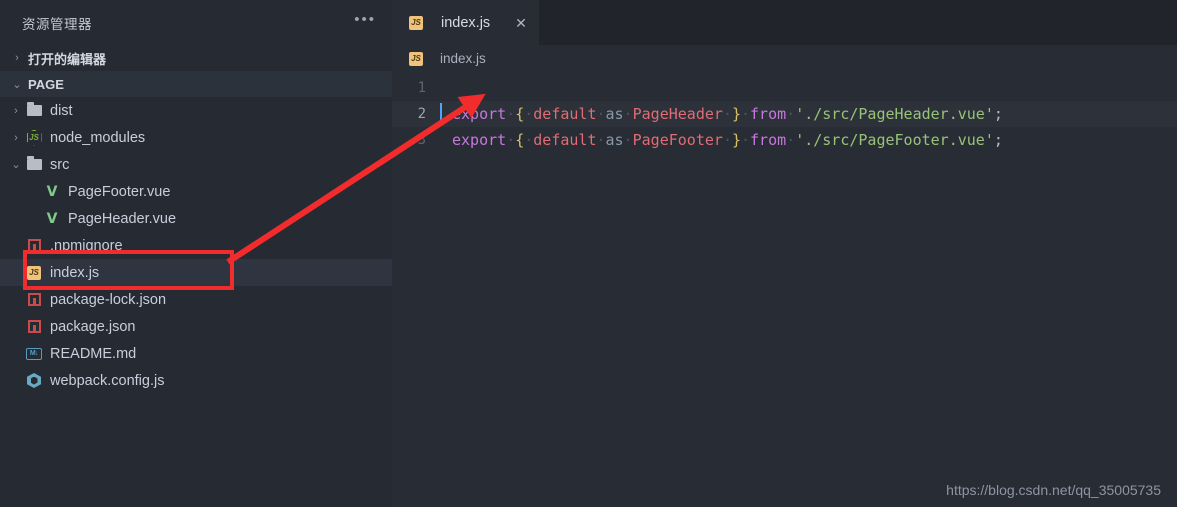 This screenshot has height=507, width=1177. What do you see at coordinates (784, 58) in the screenshot?
I see `breadcrumb: JS index.js` at bounding box center [784, 58].